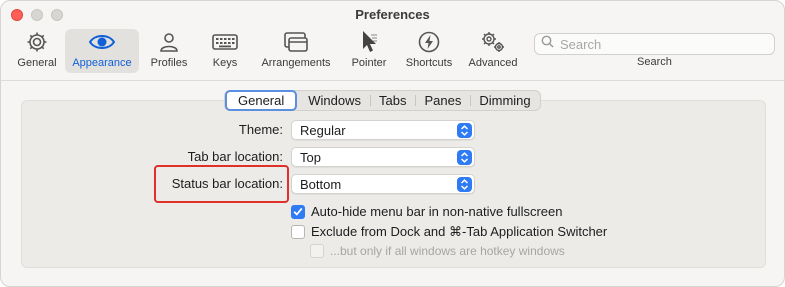 Image resolution: width=785 pixels, height=287 pixels. Describe the element at coordinates (321, 184) in the screenshot. I see `statusbar-location-value: Bottom` at that location.